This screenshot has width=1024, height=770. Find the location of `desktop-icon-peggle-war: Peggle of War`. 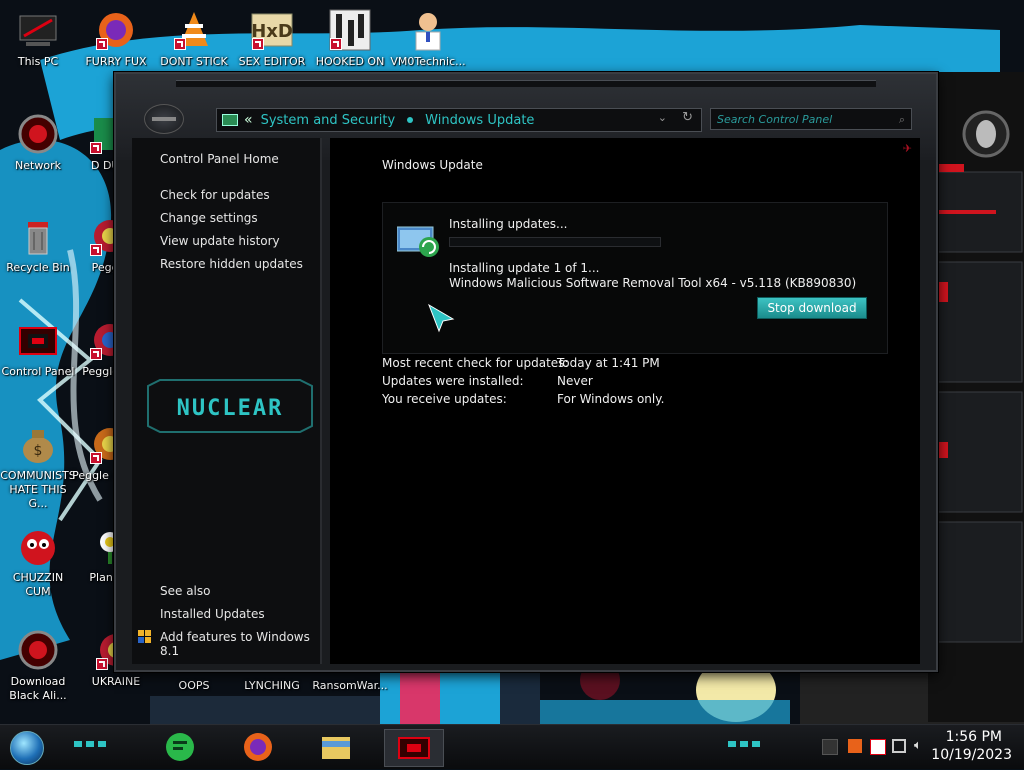

desktop-icon-peggle-war: Peggle of War is located at coordinates (94, 452).